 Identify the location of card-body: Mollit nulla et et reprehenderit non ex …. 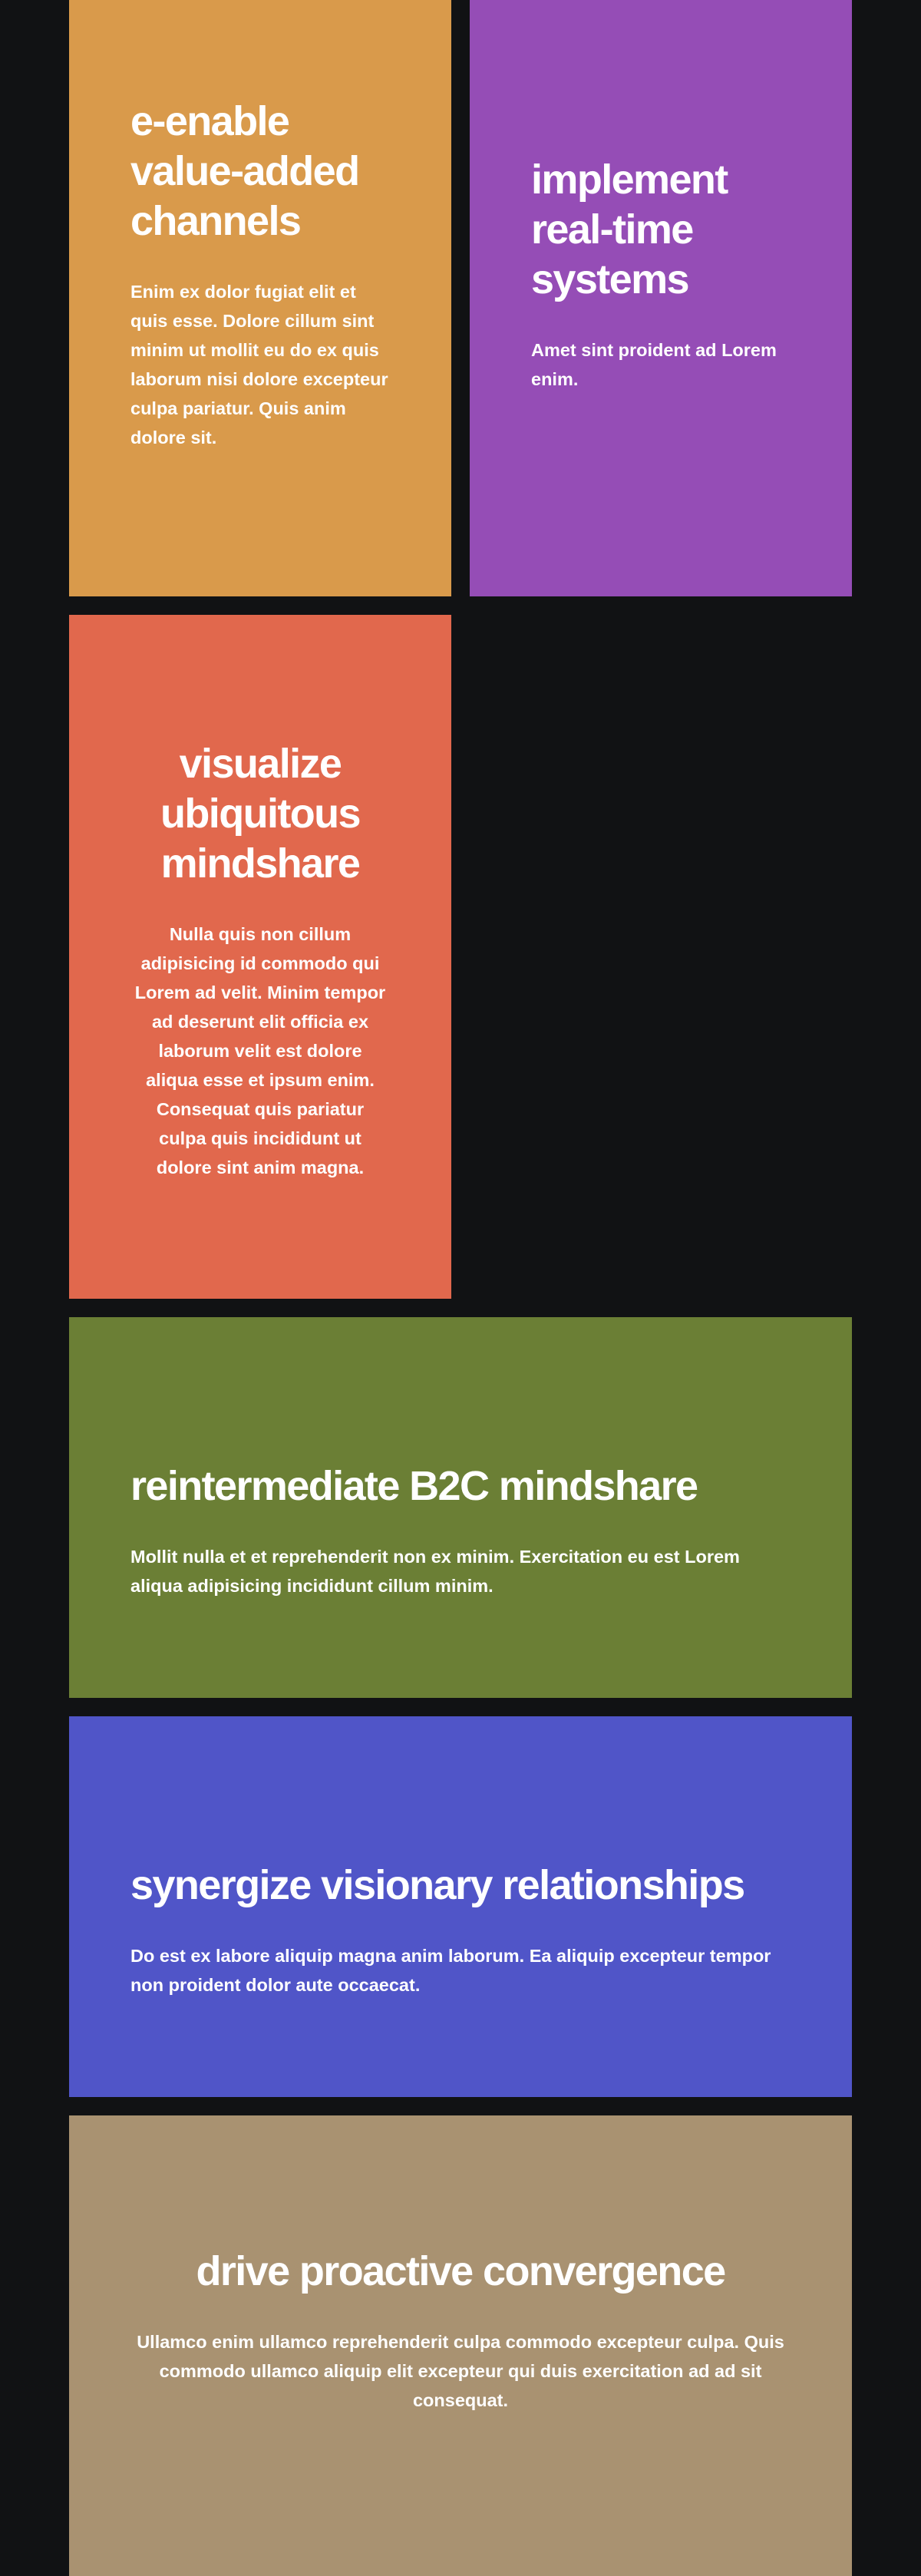
(435, 1571).